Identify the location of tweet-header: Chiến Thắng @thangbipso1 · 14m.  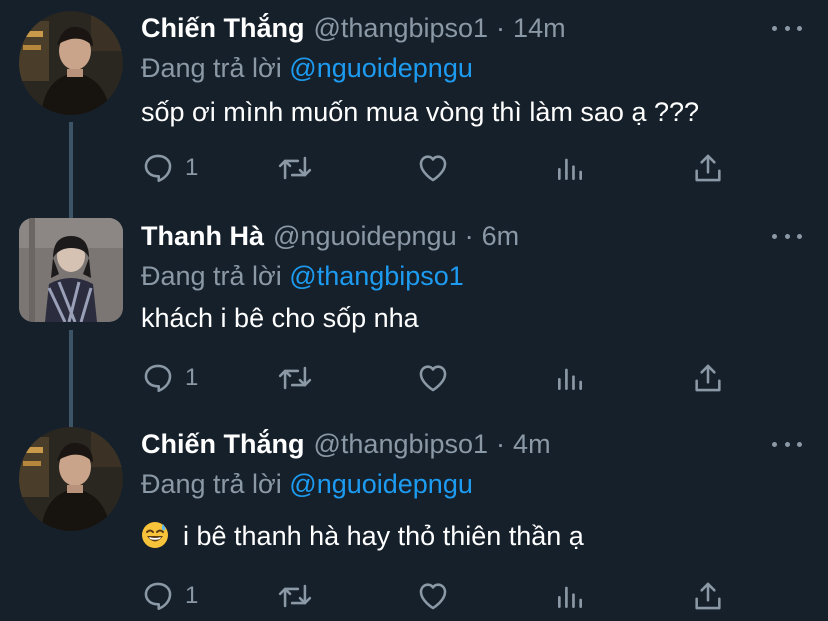
(353, 28).